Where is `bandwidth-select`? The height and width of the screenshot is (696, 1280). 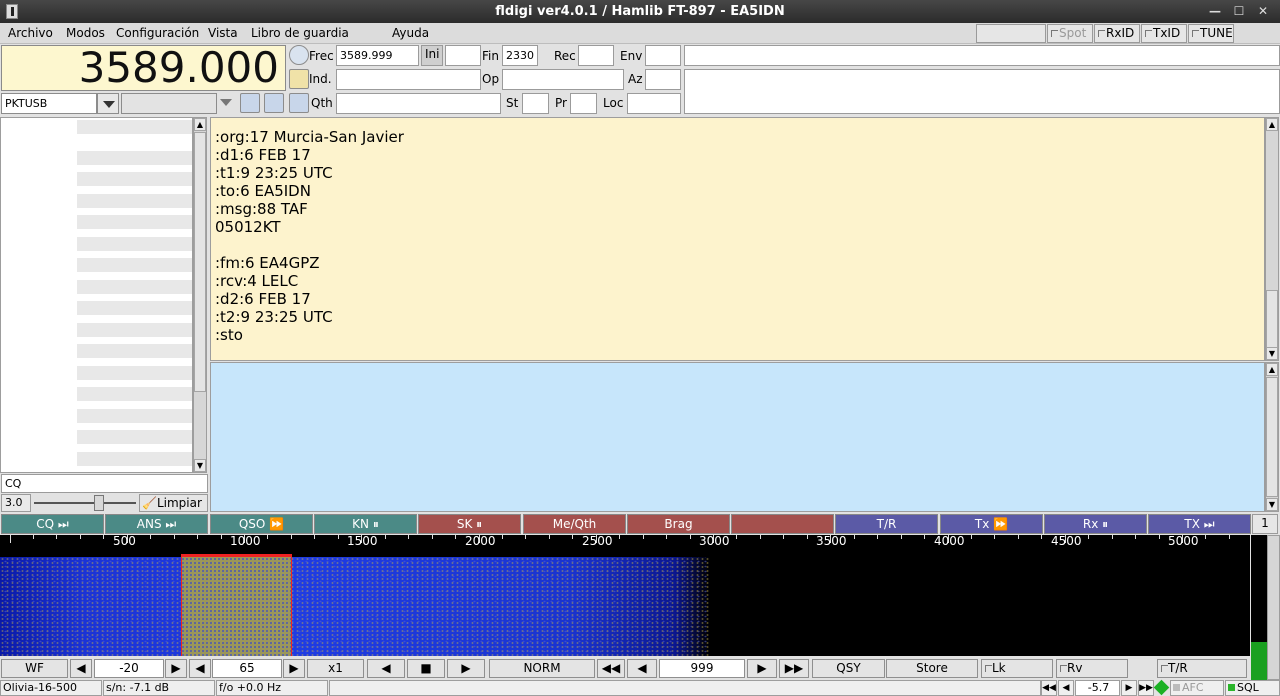 bandwidth-select is located at coordinates (169, 103).